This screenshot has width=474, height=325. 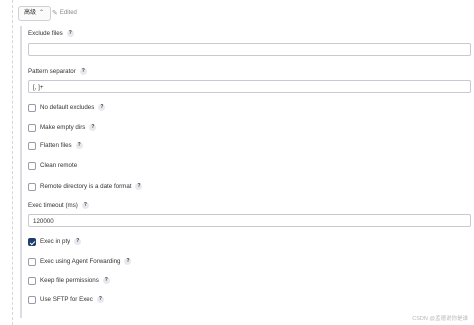 What do you see at coordinates (249, 220) in the screenshot?
I see `exec-timeout-input: 120000` at bounding box center [249, 220].